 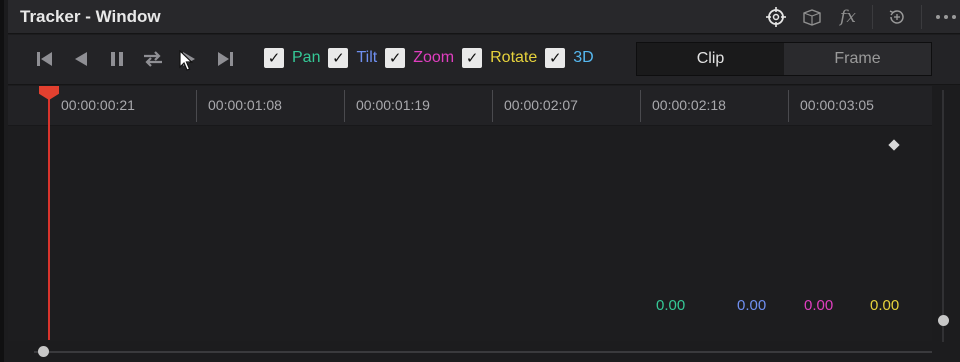 I want to click on timecode-label: 00:00:01:19, so click(x=393, y=105).